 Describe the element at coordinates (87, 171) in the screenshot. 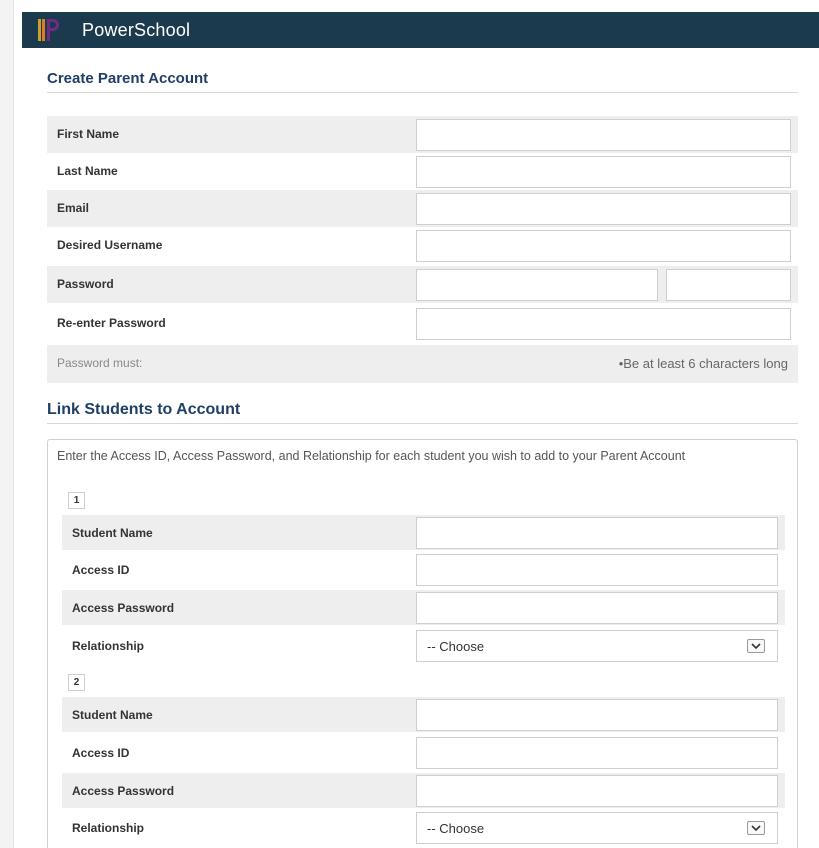

I see `last-name-label: Last Name` at that location.